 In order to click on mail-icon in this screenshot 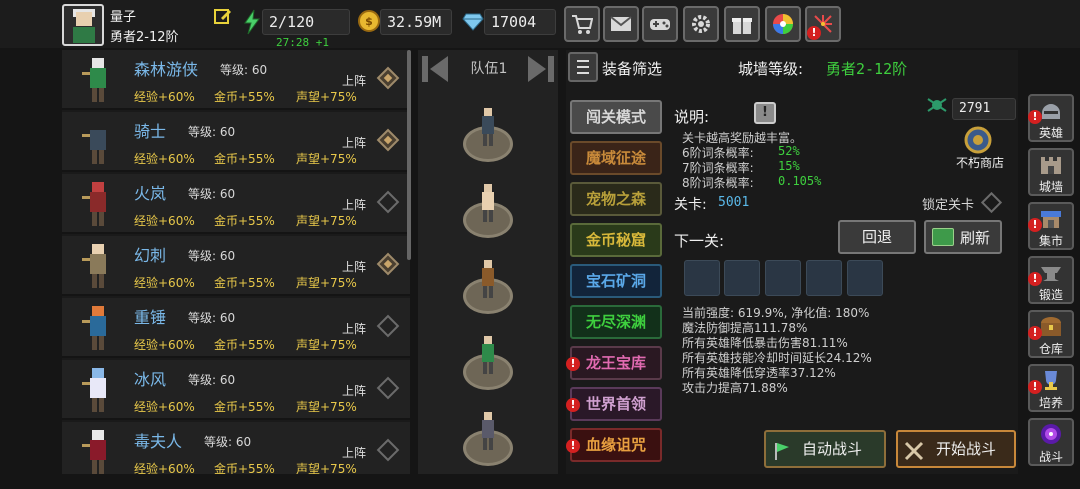, I will do `click(621, 24)`.